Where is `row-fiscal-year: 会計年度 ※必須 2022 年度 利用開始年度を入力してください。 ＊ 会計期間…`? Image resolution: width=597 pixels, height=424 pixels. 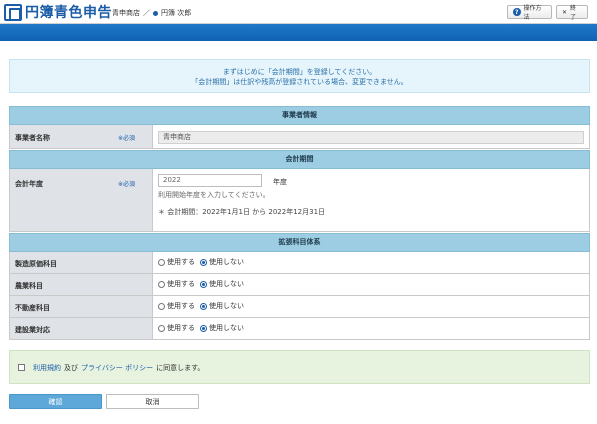 row-fiscal-year: 会計年度 ※必須 2022 年度 利用開始年度を入力してください。 ＊ 会計期間… is located at coordinates (299, 200).